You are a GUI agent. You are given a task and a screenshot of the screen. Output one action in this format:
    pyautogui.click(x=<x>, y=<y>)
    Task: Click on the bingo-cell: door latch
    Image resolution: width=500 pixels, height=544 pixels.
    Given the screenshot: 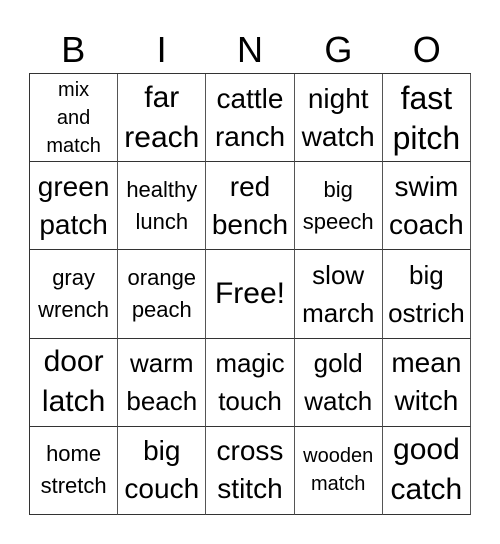 What is the action you would take?
    pyautogui.click(x=74, y=382)
    